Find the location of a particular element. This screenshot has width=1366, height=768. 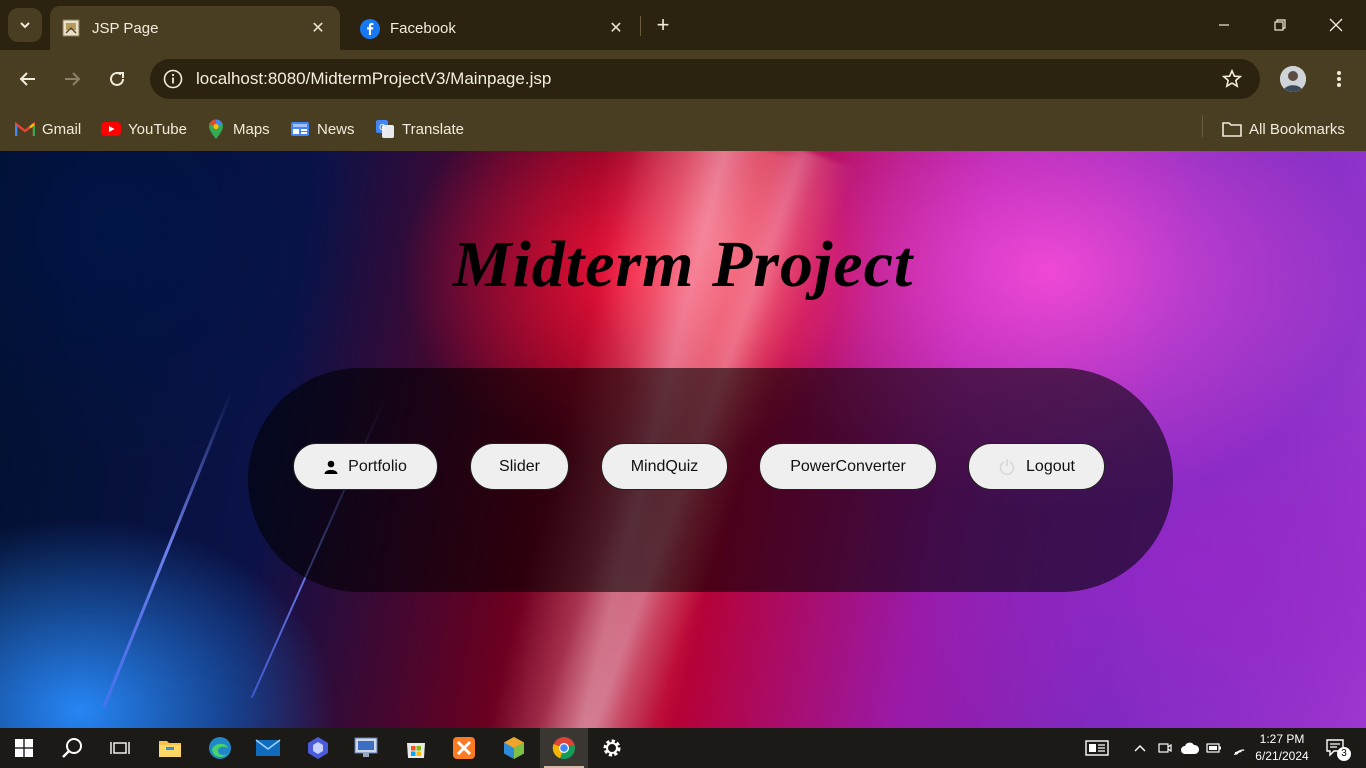

bookmark-maps: Maps is located at coordinates (238, 129).